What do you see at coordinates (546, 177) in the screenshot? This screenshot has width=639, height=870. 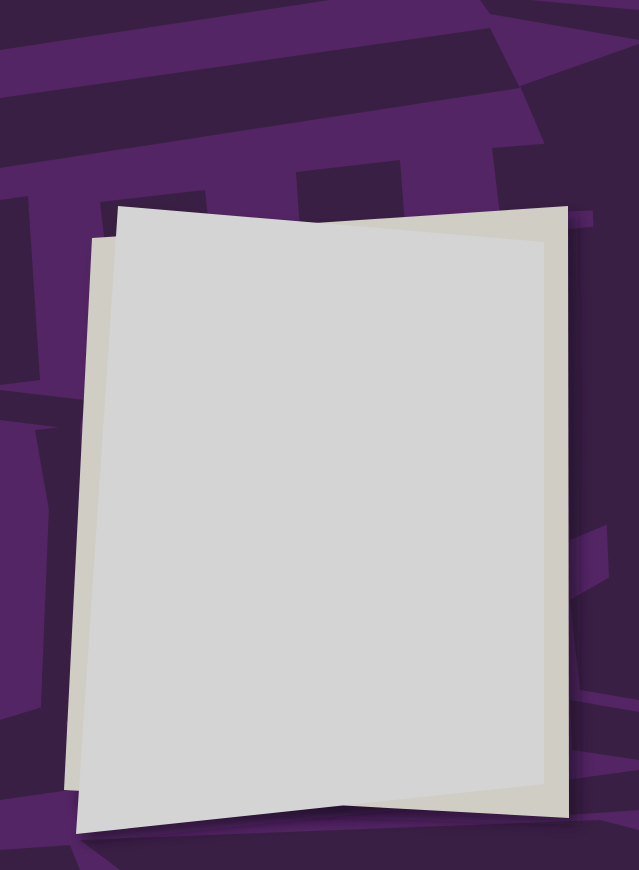 I see `stripe` at bounding box center [546, 177].